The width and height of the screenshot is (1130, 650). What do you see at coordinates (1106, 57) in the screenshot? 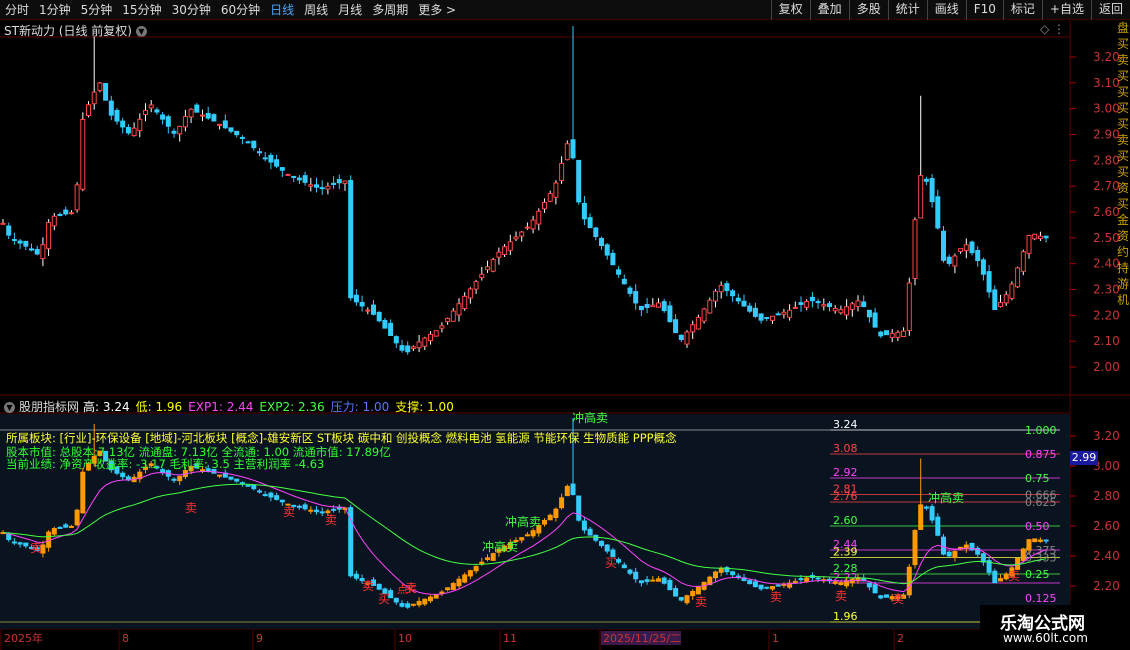
I see `y-tick-label: 3.20` at bounding box center [1106, 57].